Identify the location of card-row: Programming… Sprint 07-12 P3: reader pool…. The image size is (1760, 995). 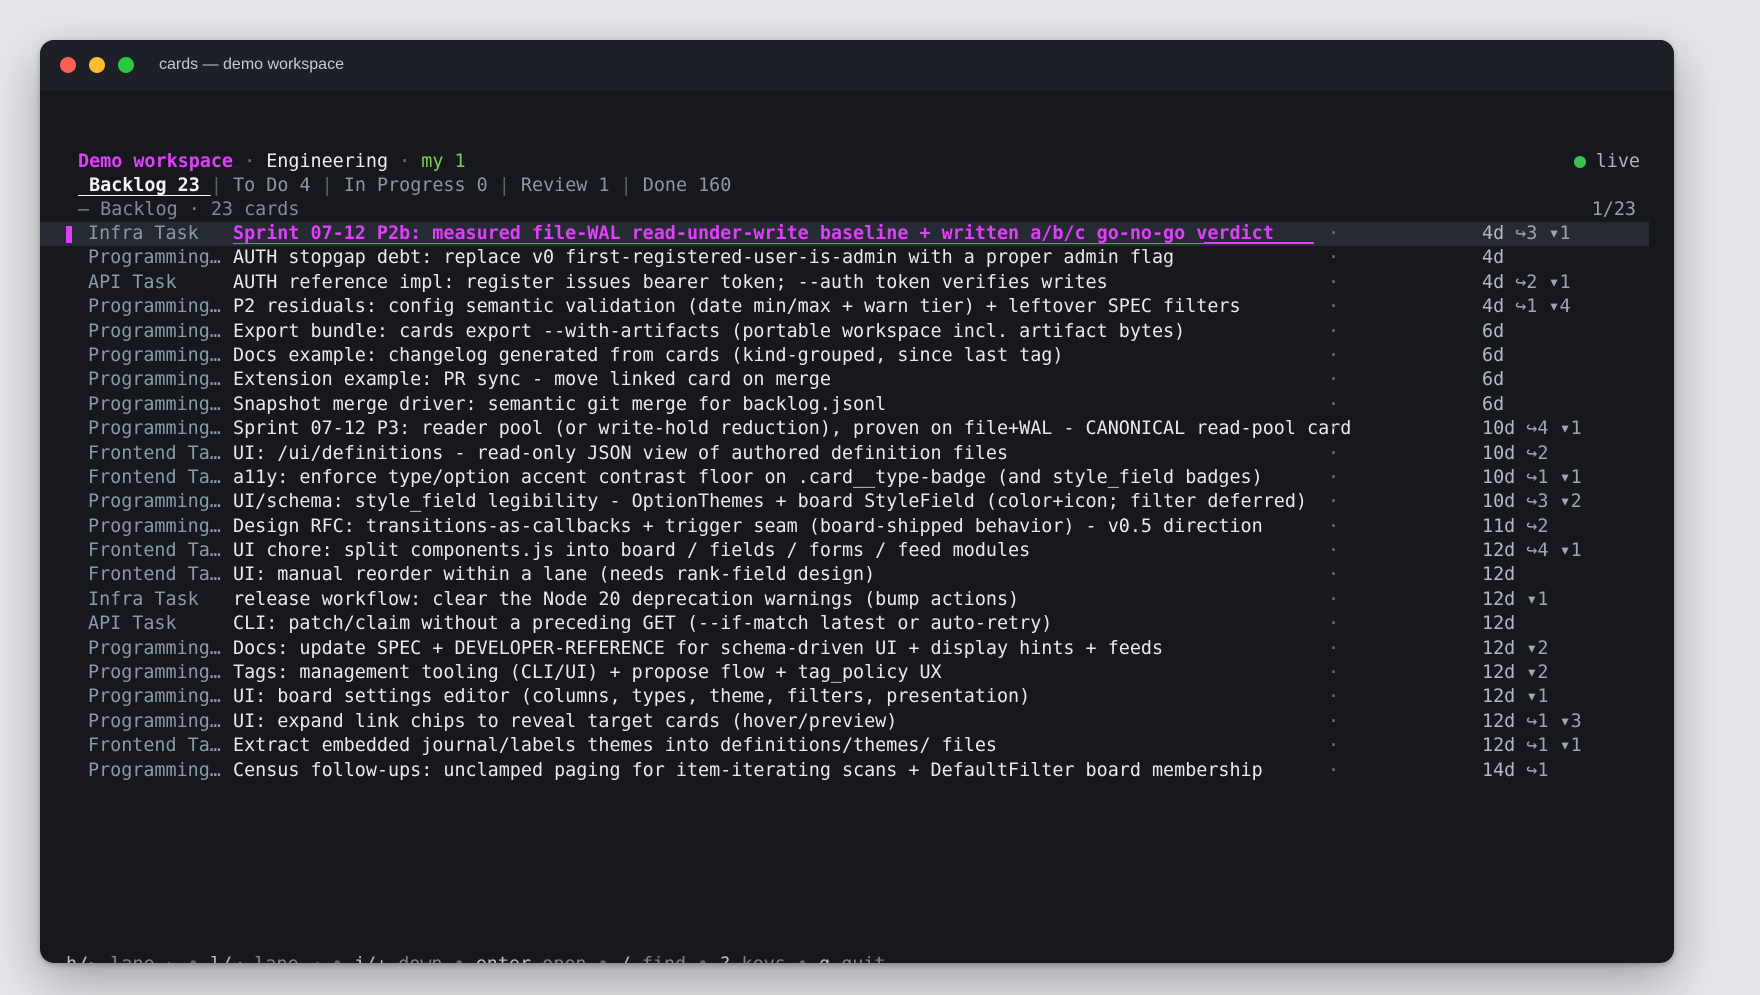
(857, 429).